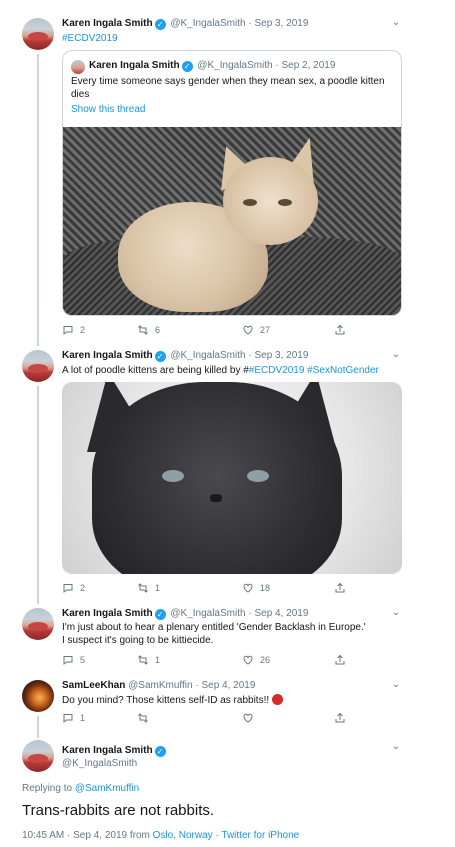 The width and height of the screenshot is (455, 847). I want to click on retweet-button, so click(146, 718).